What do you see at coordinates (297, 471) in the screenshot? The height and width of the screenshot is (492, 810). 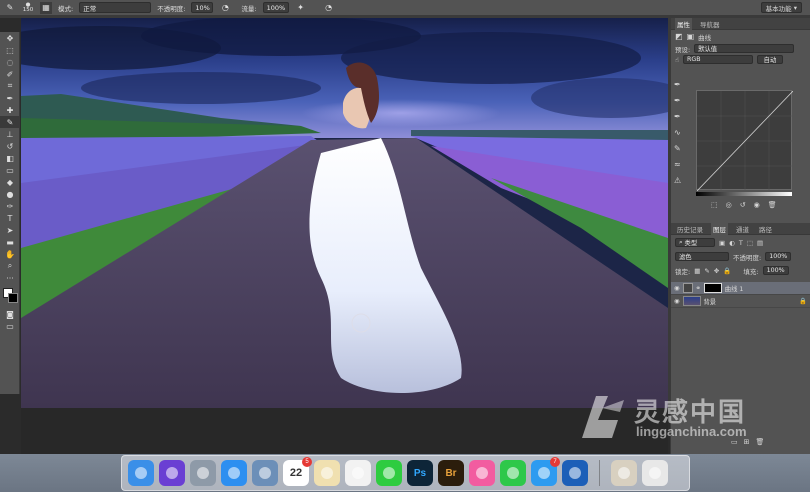 I see `calendar-icon: 22 5` at bounding box center [297, 471].